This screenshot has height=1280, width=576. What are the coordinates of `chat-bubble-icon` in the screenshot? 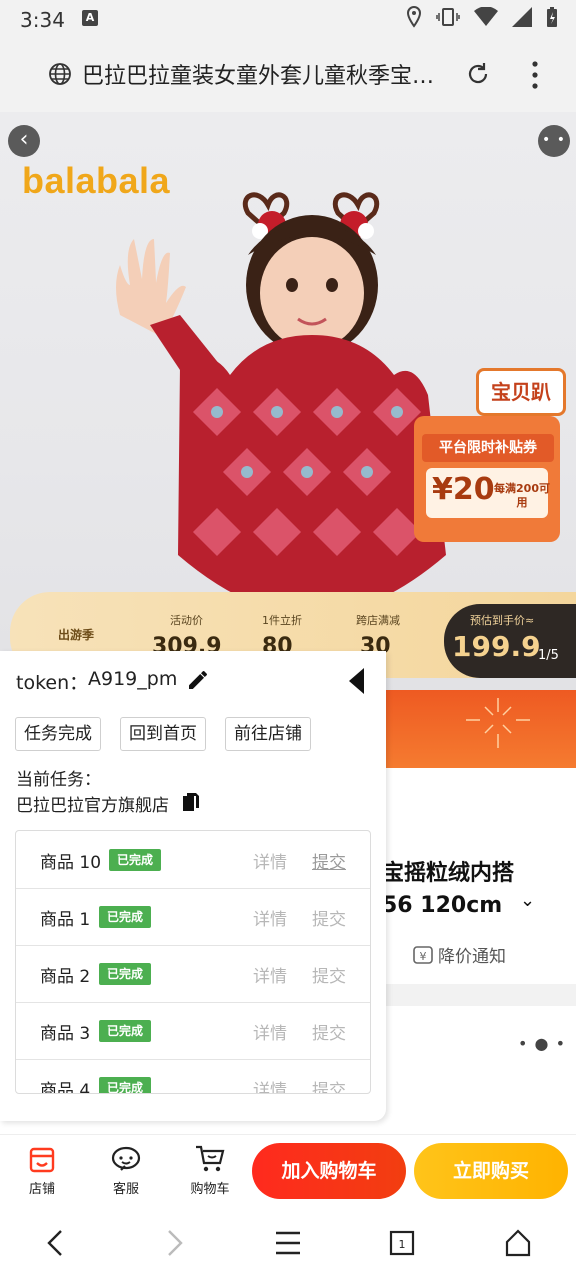 It's located at (126, 1158).